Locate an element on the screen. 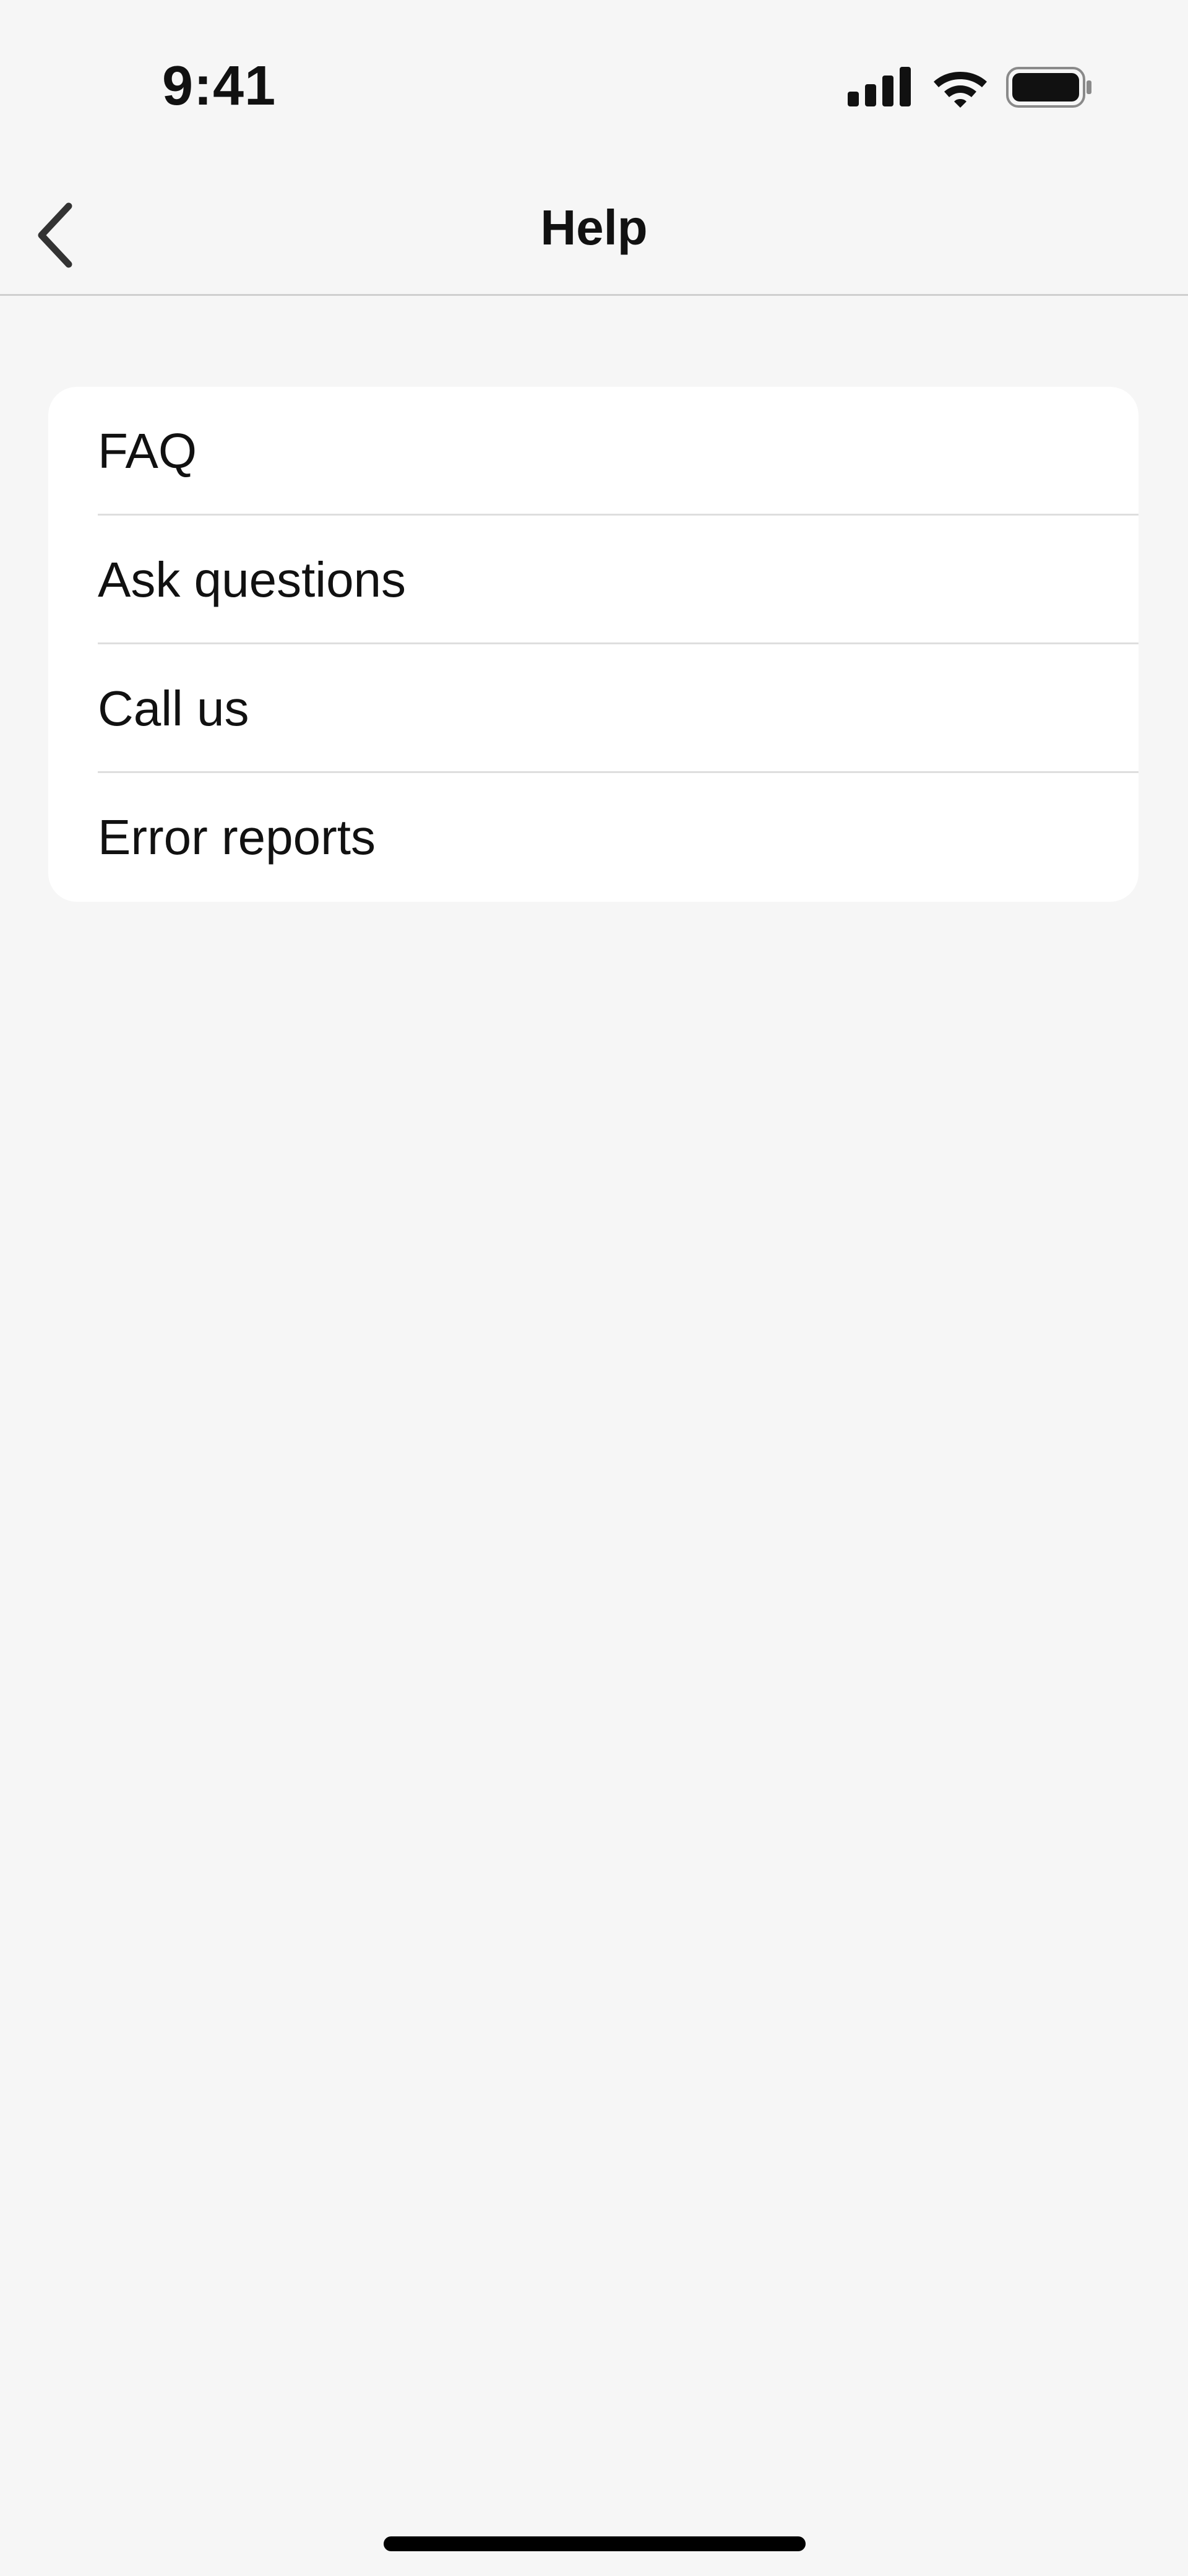 Image resolution: width=1188 pixels, height=2576 pixels. list-item-ask-questions: Ask questions is located at coordinates (593, 580).